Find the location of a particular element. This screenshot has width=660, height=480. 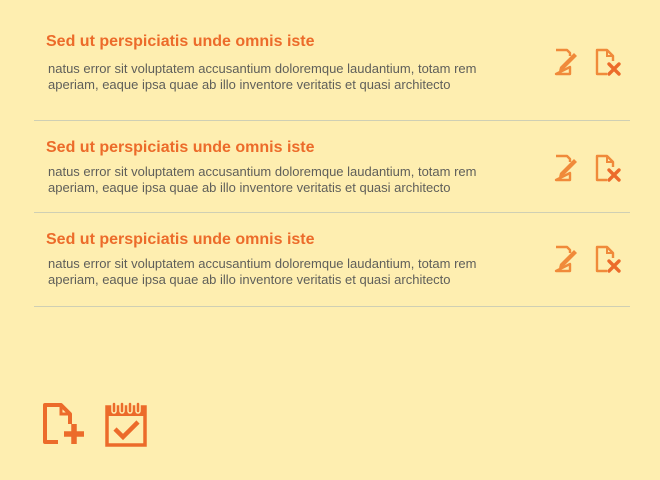

calendar-button is located at coordinates (126, 424).